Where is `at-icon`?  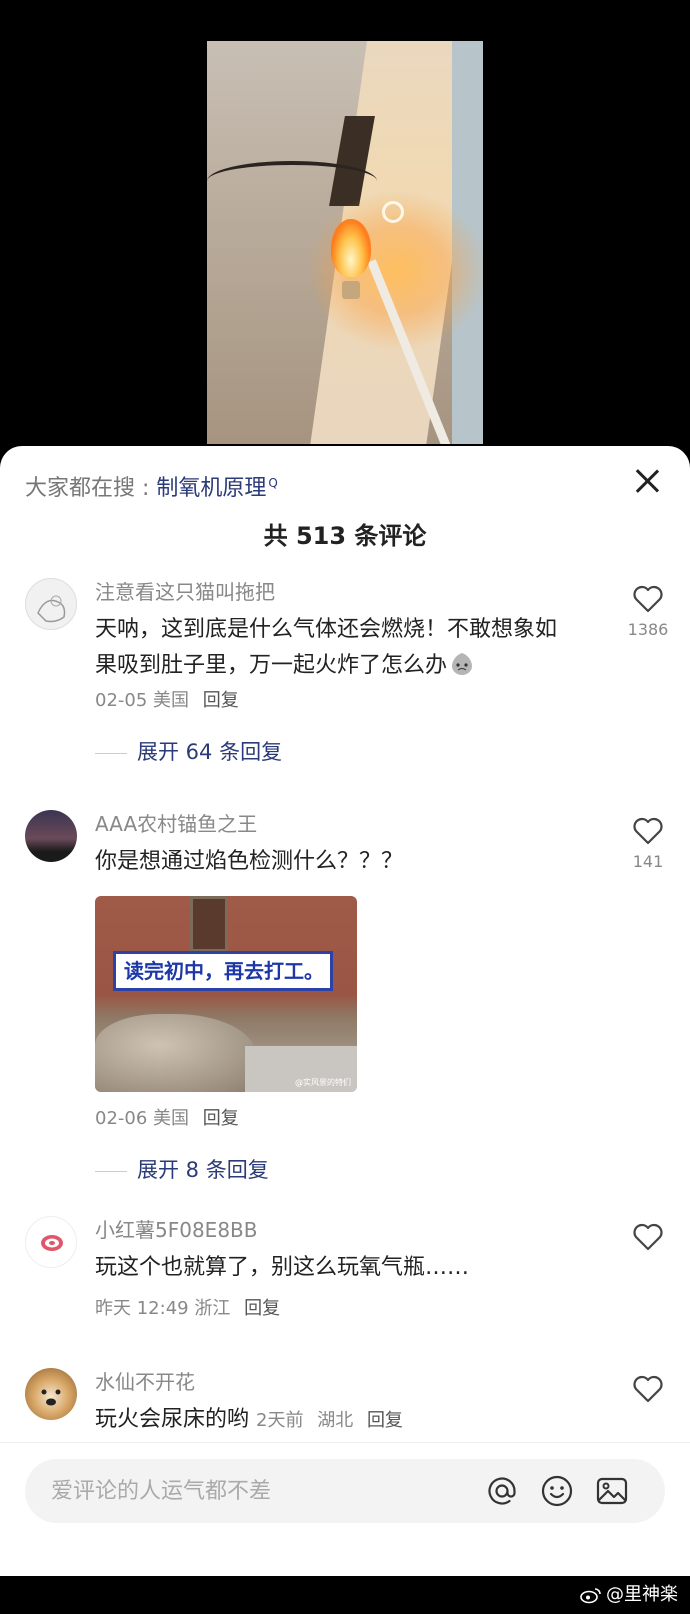
at-icon is located at coordinates (502, 1491).